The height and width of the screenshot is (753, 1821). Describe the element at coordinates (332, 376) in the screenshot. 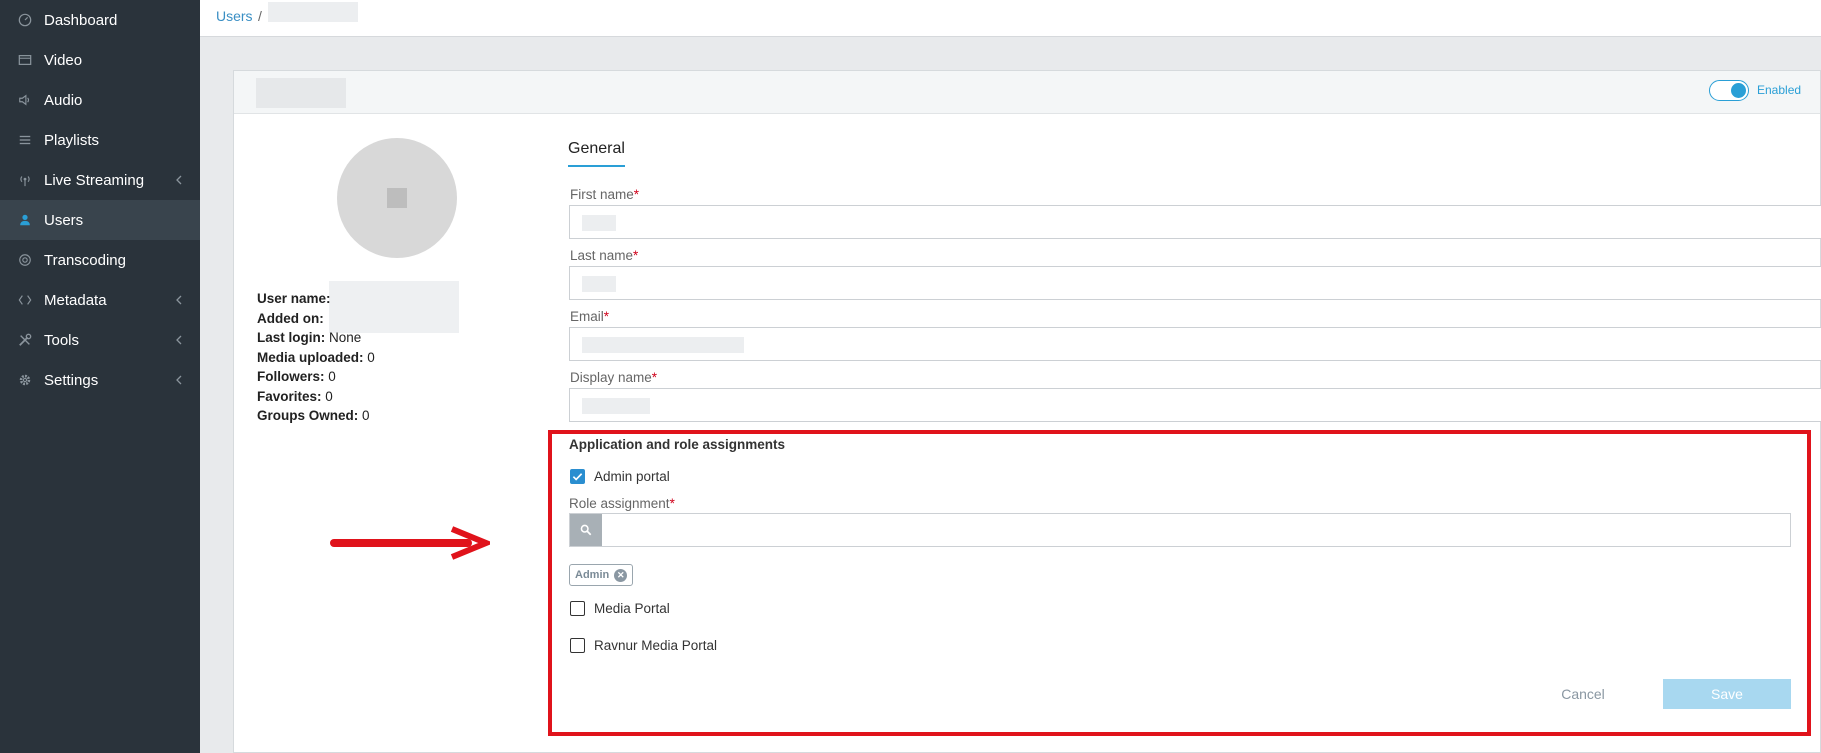

I see `followers-value: 0` at that location.